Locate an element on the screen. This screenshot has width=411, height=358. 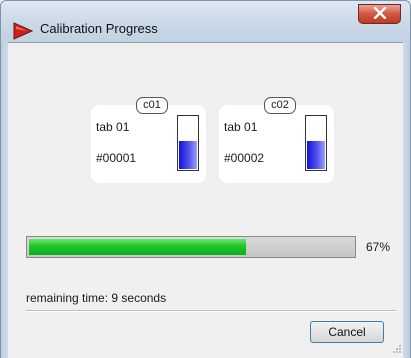
window-frame-left is located at coordinates (4, 200).